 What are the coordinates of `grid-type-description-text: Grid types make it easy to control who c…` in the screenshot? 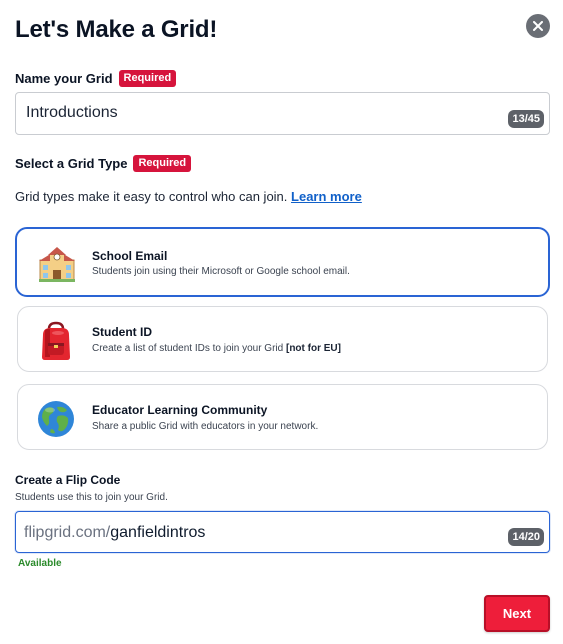 It's located at (151, 196).